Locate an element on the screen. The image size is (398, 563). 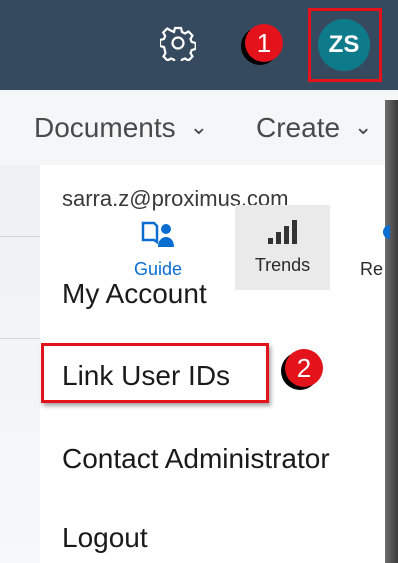
create-menu: Create ⌄ is located at coordinates (314, 128).